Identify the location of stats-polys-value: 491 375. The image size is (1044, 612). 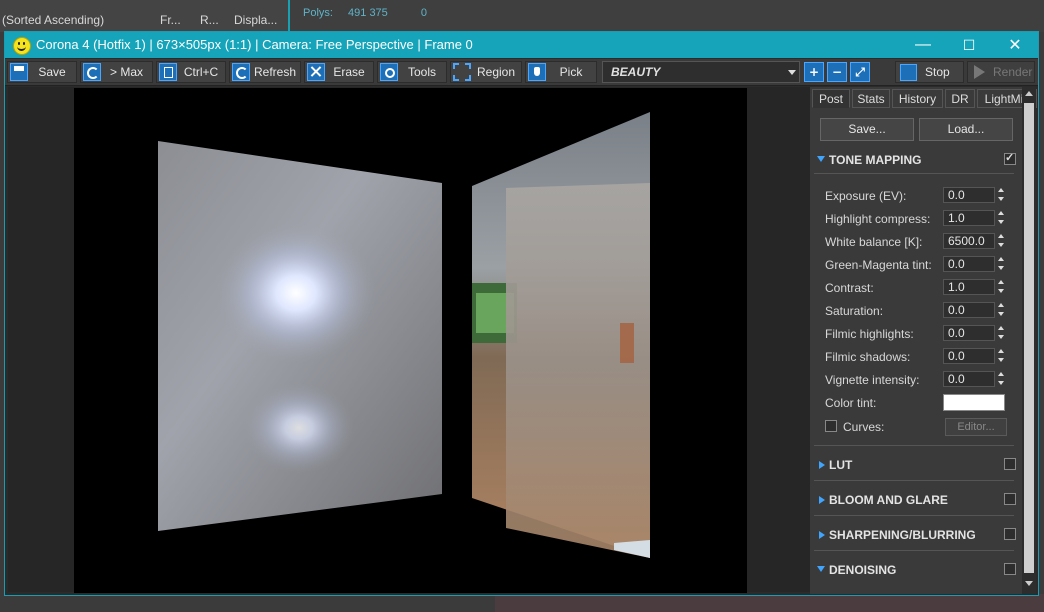
(368, 13).